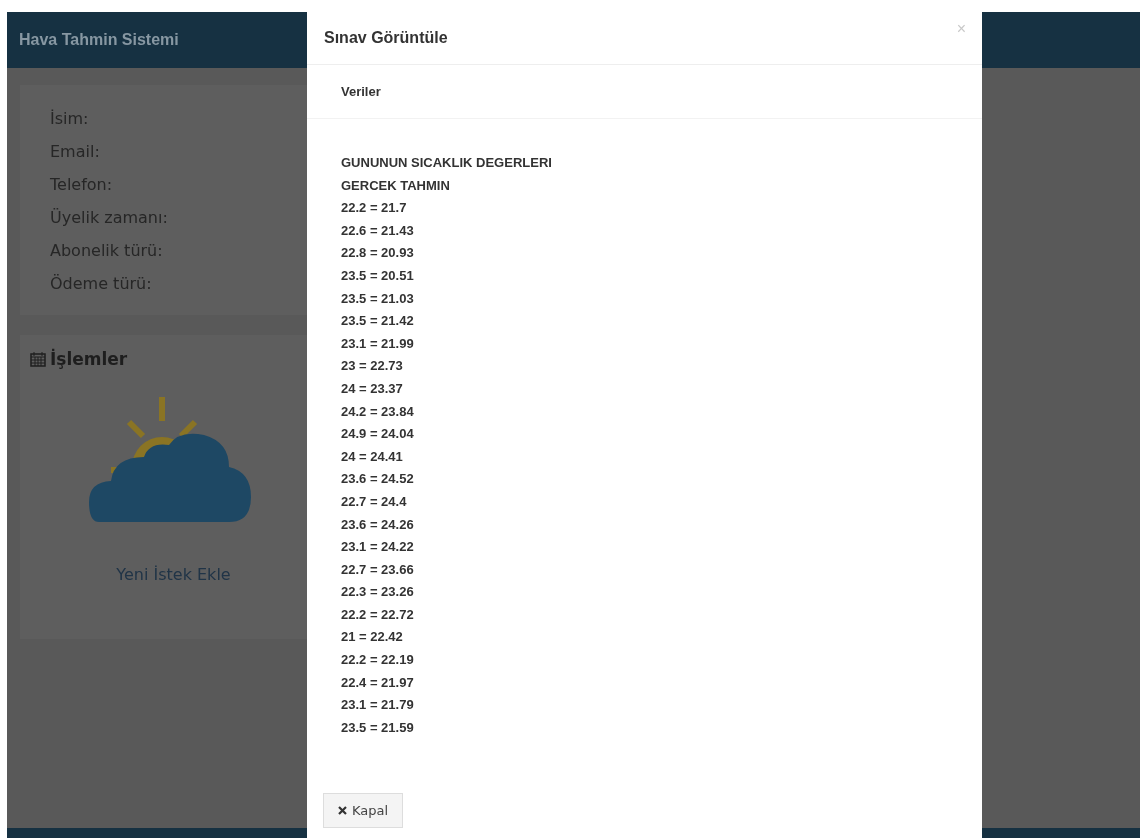  What do you see at coordinates (378, 230) in the screenshot?
I see `data-line: 22.6 = 21.43` at bounding box center [378, 230].